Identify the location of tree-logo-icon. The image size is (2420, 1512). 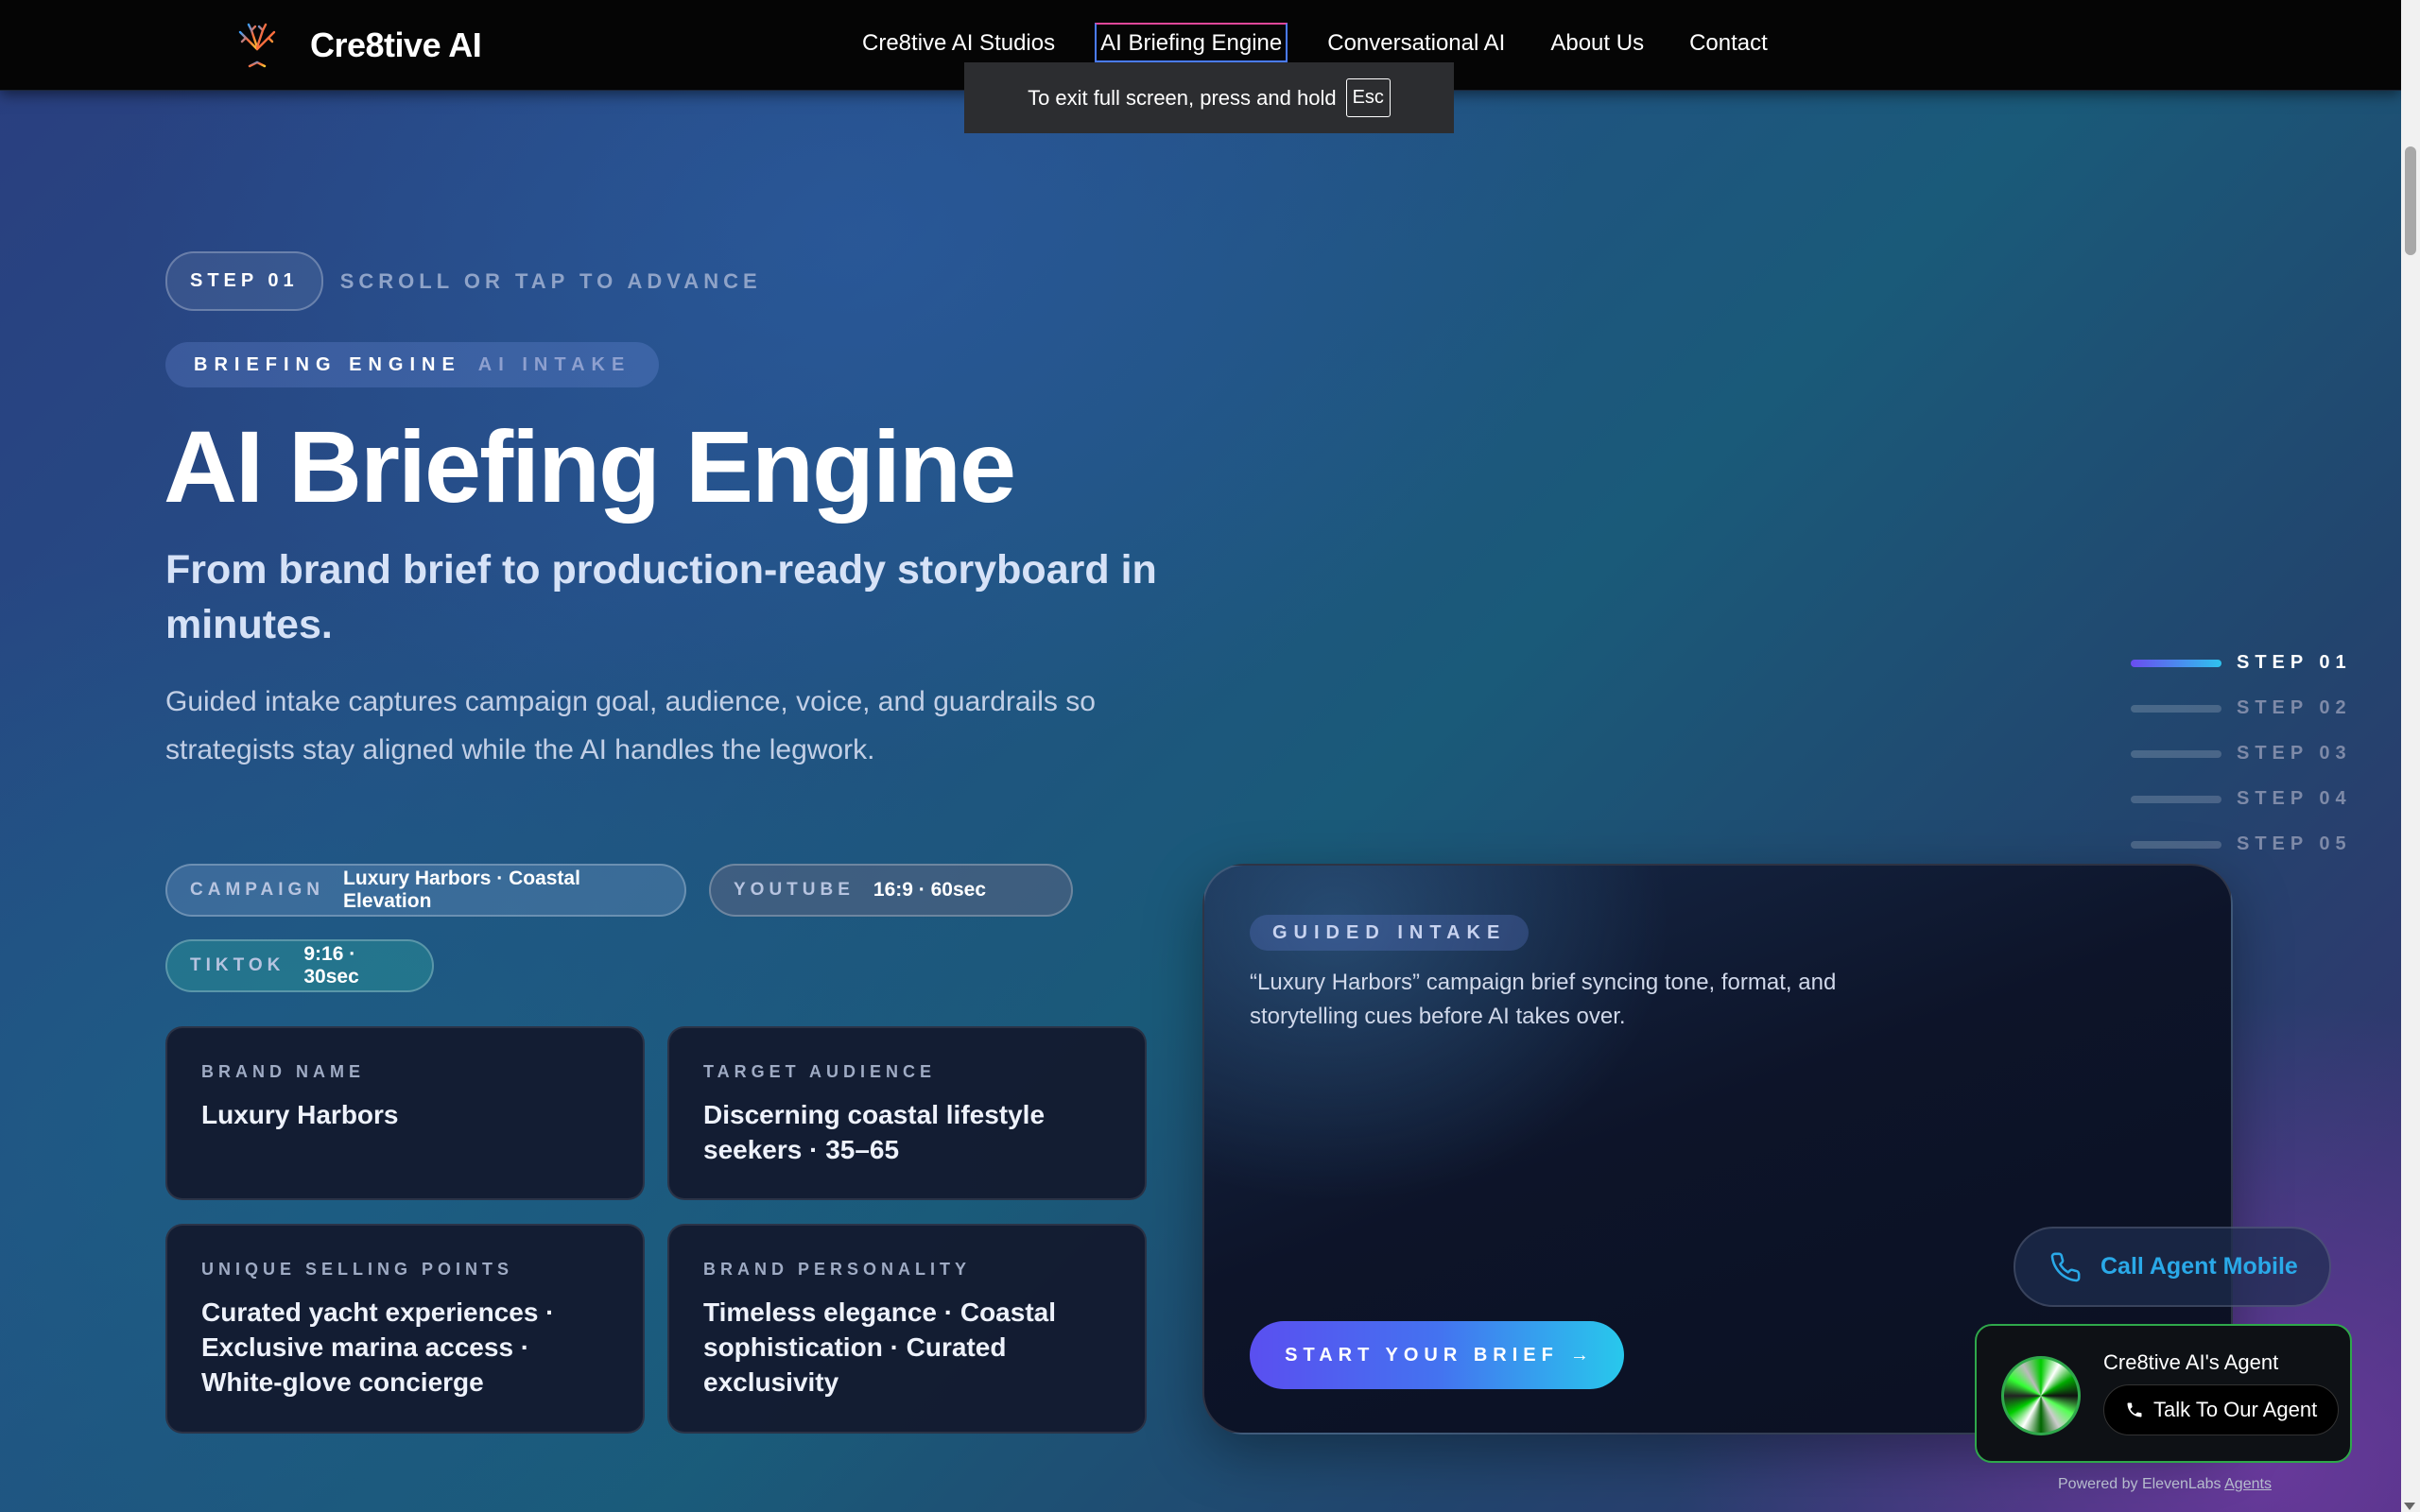
(257, 45).